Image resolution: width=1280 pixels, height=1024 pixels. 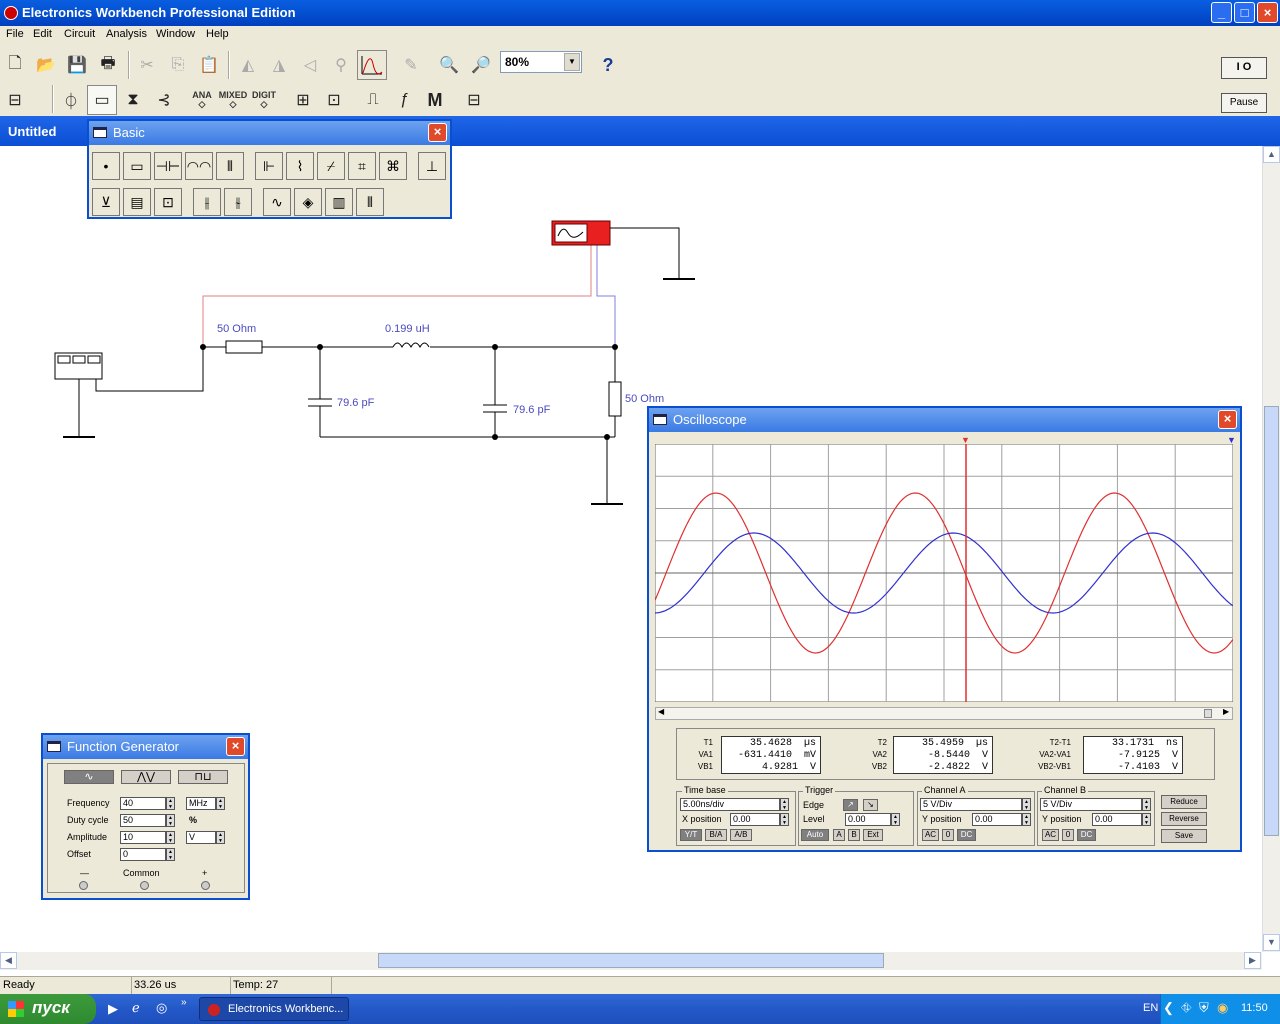 What do you see at coordinates (136, 1008) in the screenshot?
I see `internet-explorer-icon: ℯ` at bounding box center [136, 1008].